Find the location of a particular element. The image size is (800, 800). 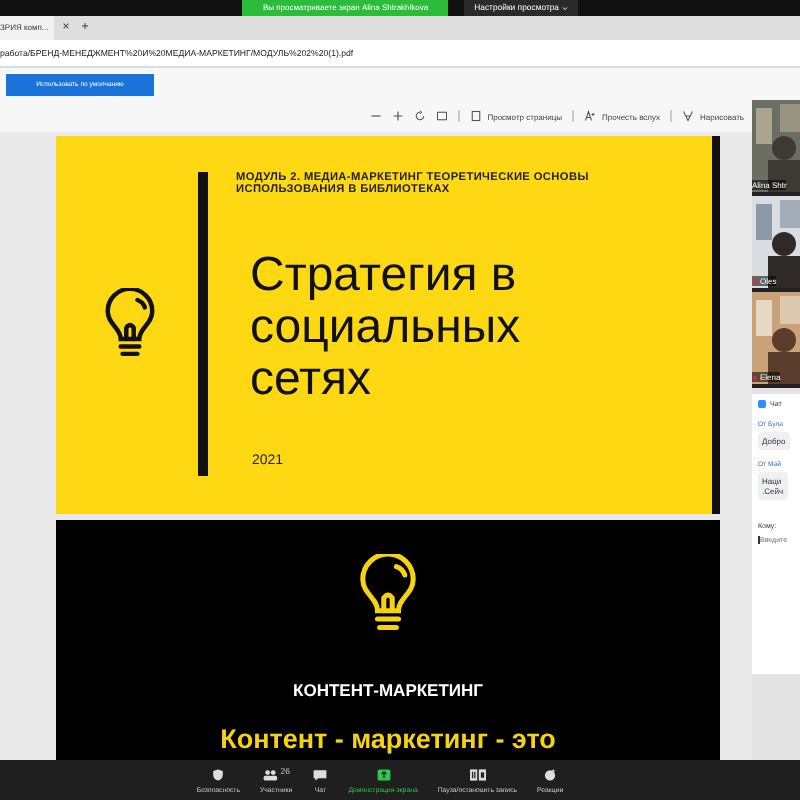

rotate-icon is located at coordinates (419, 116).